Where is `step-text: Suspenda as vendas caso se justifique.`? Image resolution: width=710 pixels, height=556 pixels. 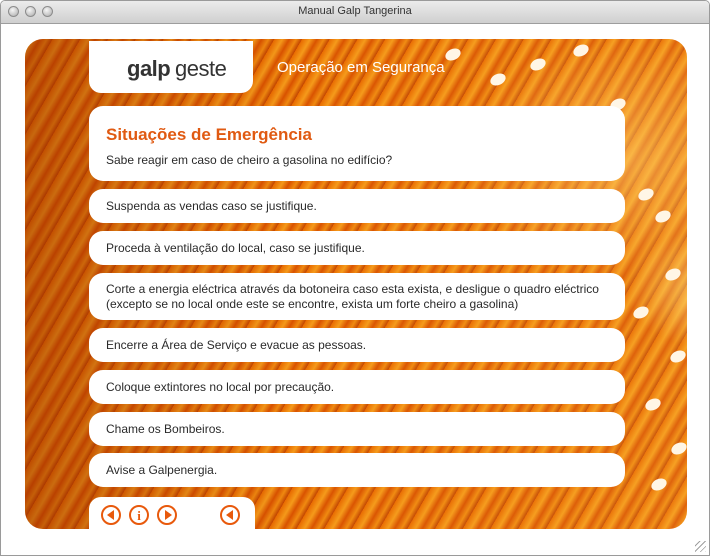
step-text: Suspenda as vendas caso se justifique. is located at coordinates (211, 205).